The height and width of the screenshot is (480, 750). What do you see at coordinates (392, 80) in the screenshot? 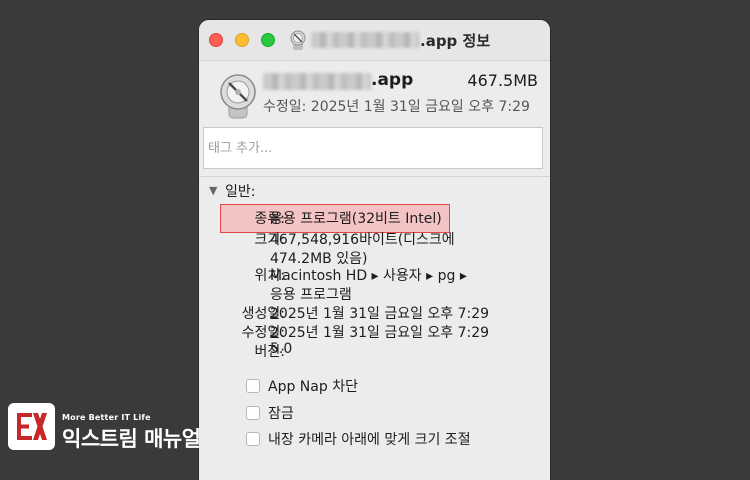
I see `file-name: .app` at bounding box center [392, 80].